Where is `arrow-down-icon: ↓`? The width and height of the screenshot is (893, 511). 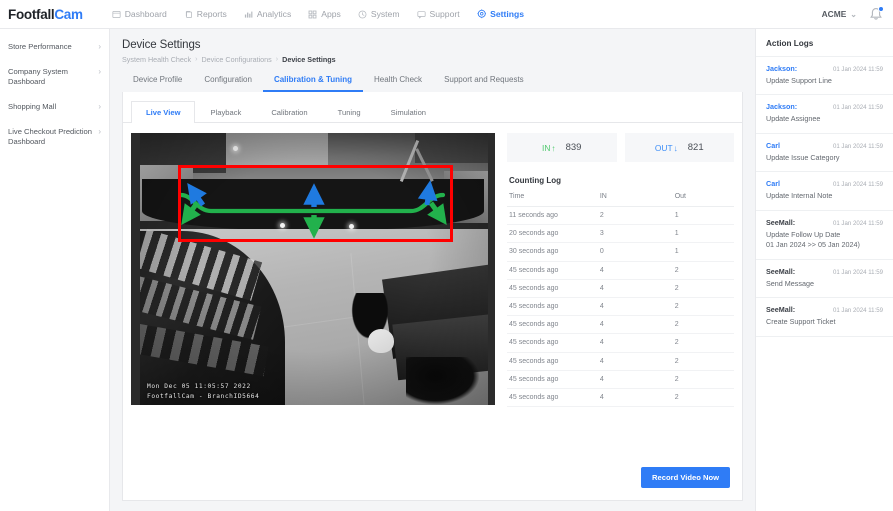 arrow-down-icon: ↓ is located at coordinates (675, 147).